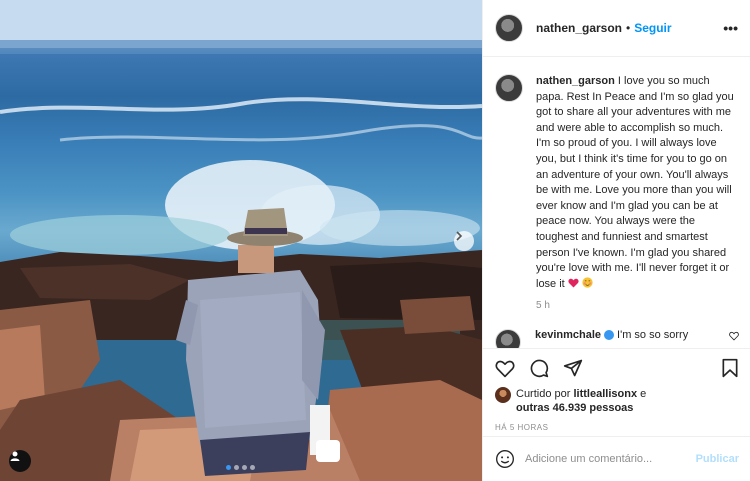 Image resolution: width=750 pixels, height=481 pixels. I want to click on like-button, so click(505, 368).